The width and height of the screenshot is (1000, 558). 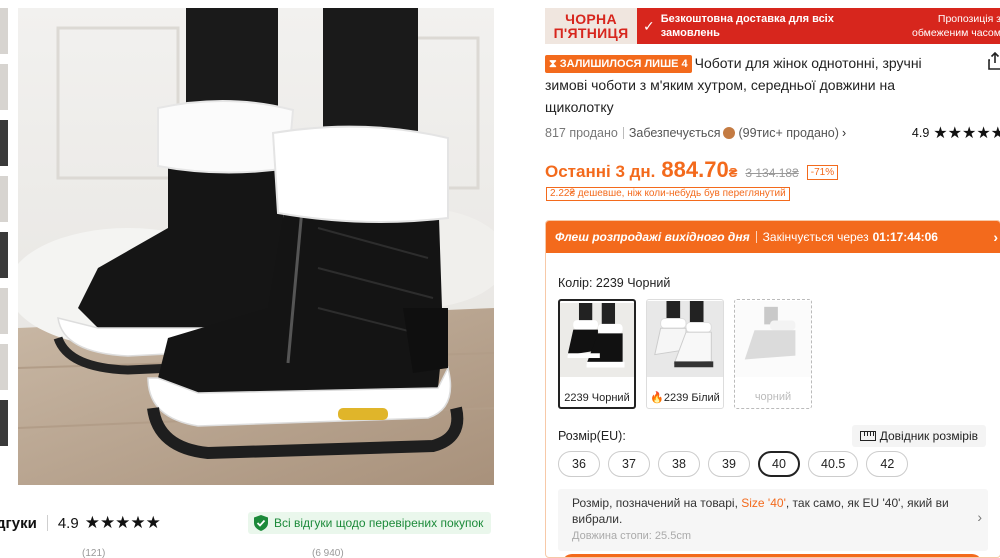 What do you see at coordinates (833, 464) in the screenshot?
I see `size-option: 40.5` at bounding box center [833, 464].